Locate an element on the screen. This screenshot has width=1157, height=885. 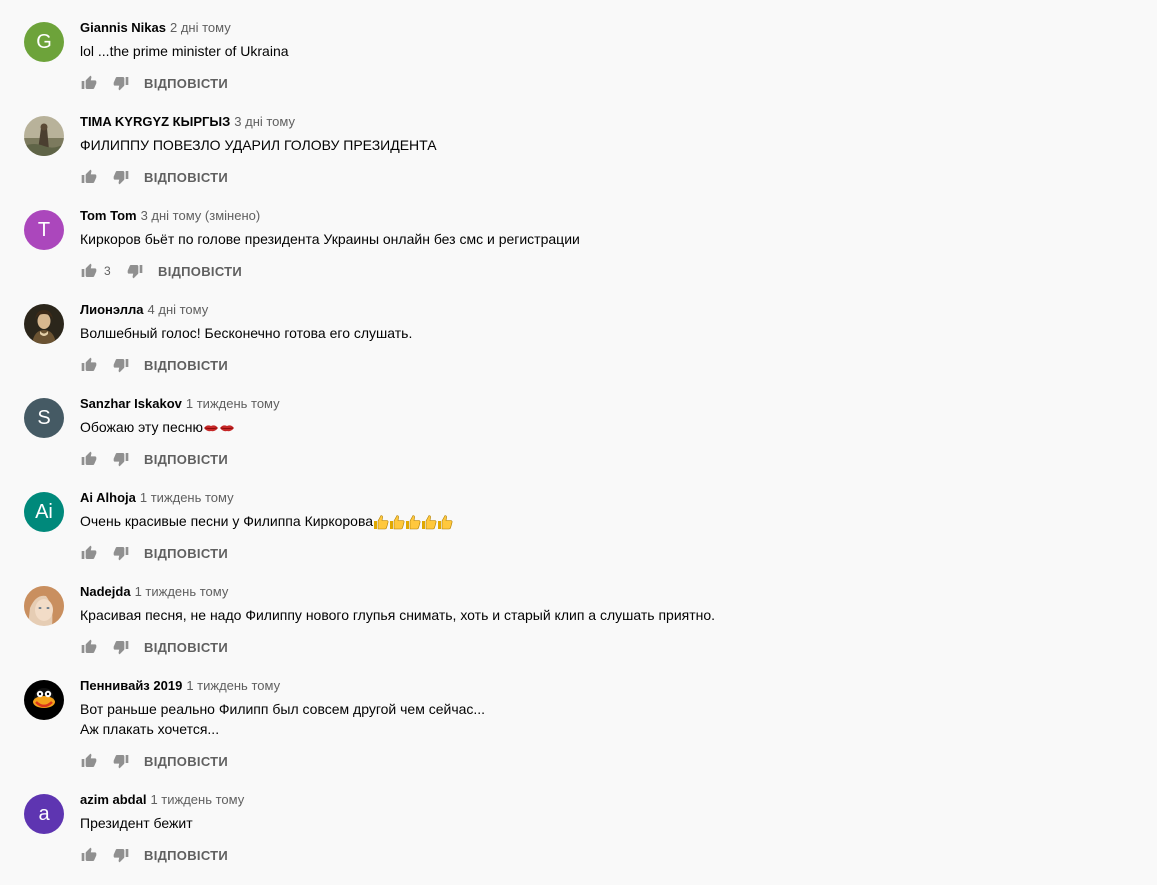
avatar: T is located at coordinates (44, 230).